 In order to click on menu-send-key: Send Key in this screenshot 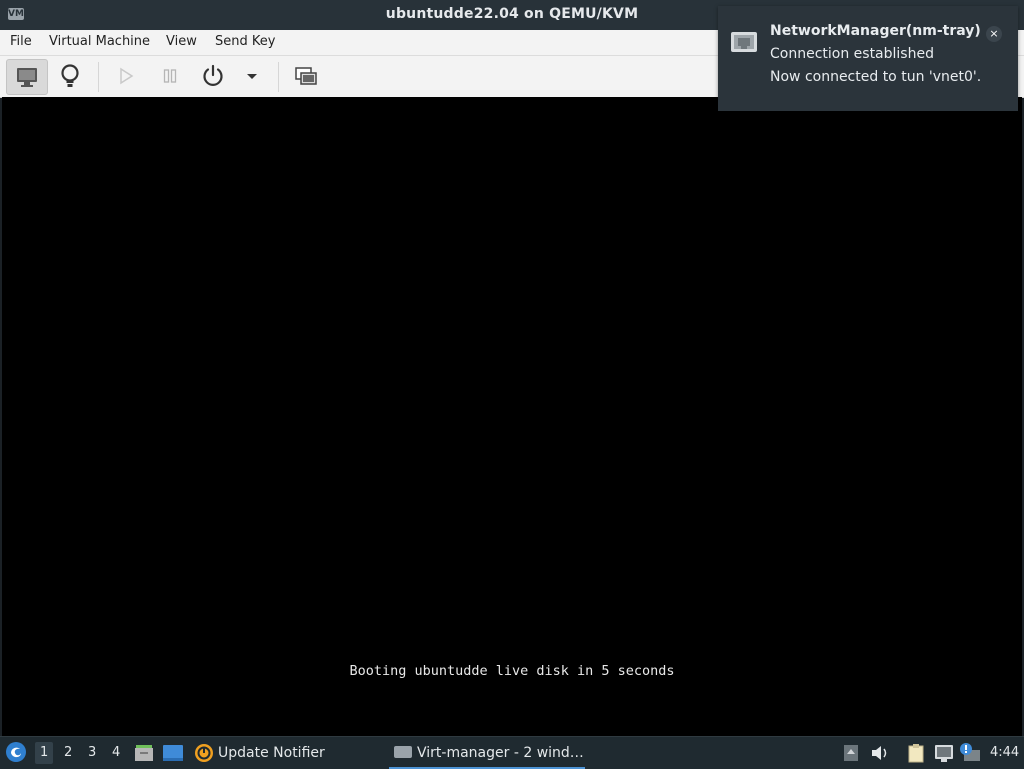, I will do `click(245, 41)`.